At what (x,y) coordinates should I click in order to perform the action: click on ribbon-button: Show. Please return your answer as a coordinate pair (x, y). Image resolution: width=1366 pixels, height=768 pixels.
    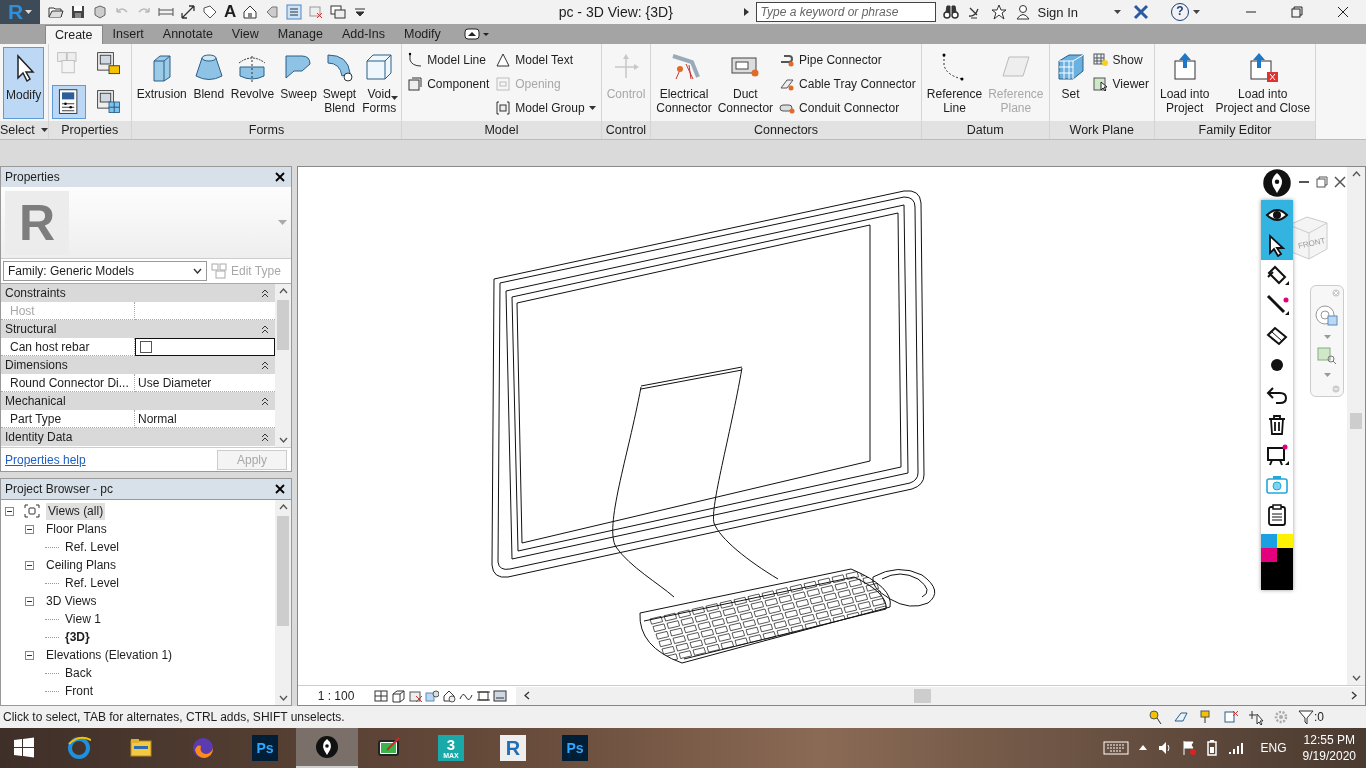
    Looking at the image, I should click on (1120, 60).